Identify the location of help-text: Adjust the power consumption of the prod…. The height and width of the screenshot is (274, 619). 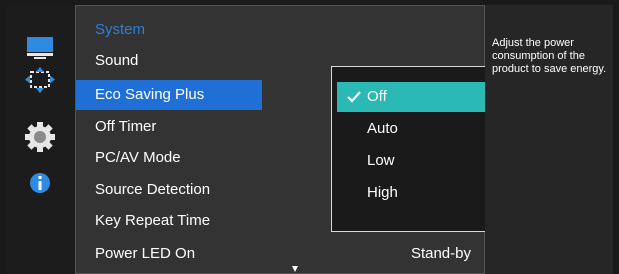
(549, 56).